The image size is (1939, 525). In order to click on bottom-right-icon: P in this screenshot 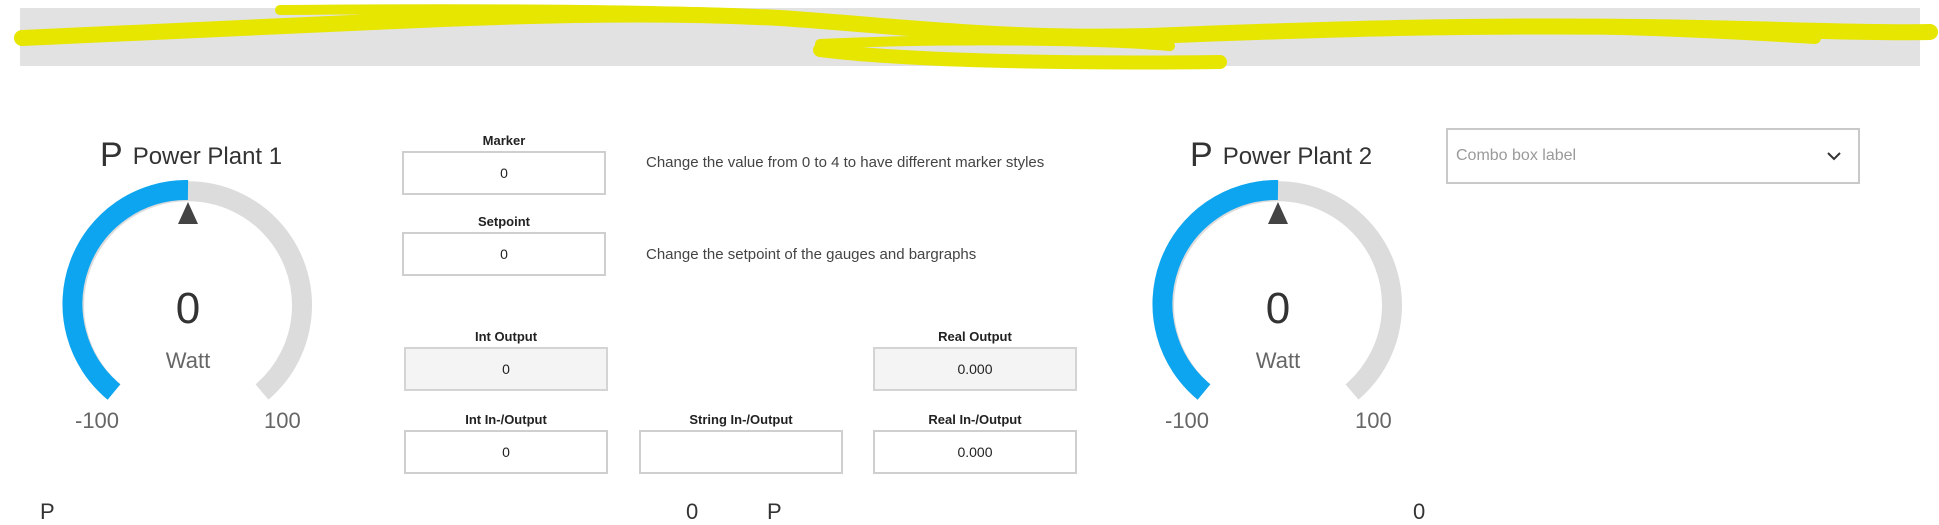, I will do `click(774, 511)`.